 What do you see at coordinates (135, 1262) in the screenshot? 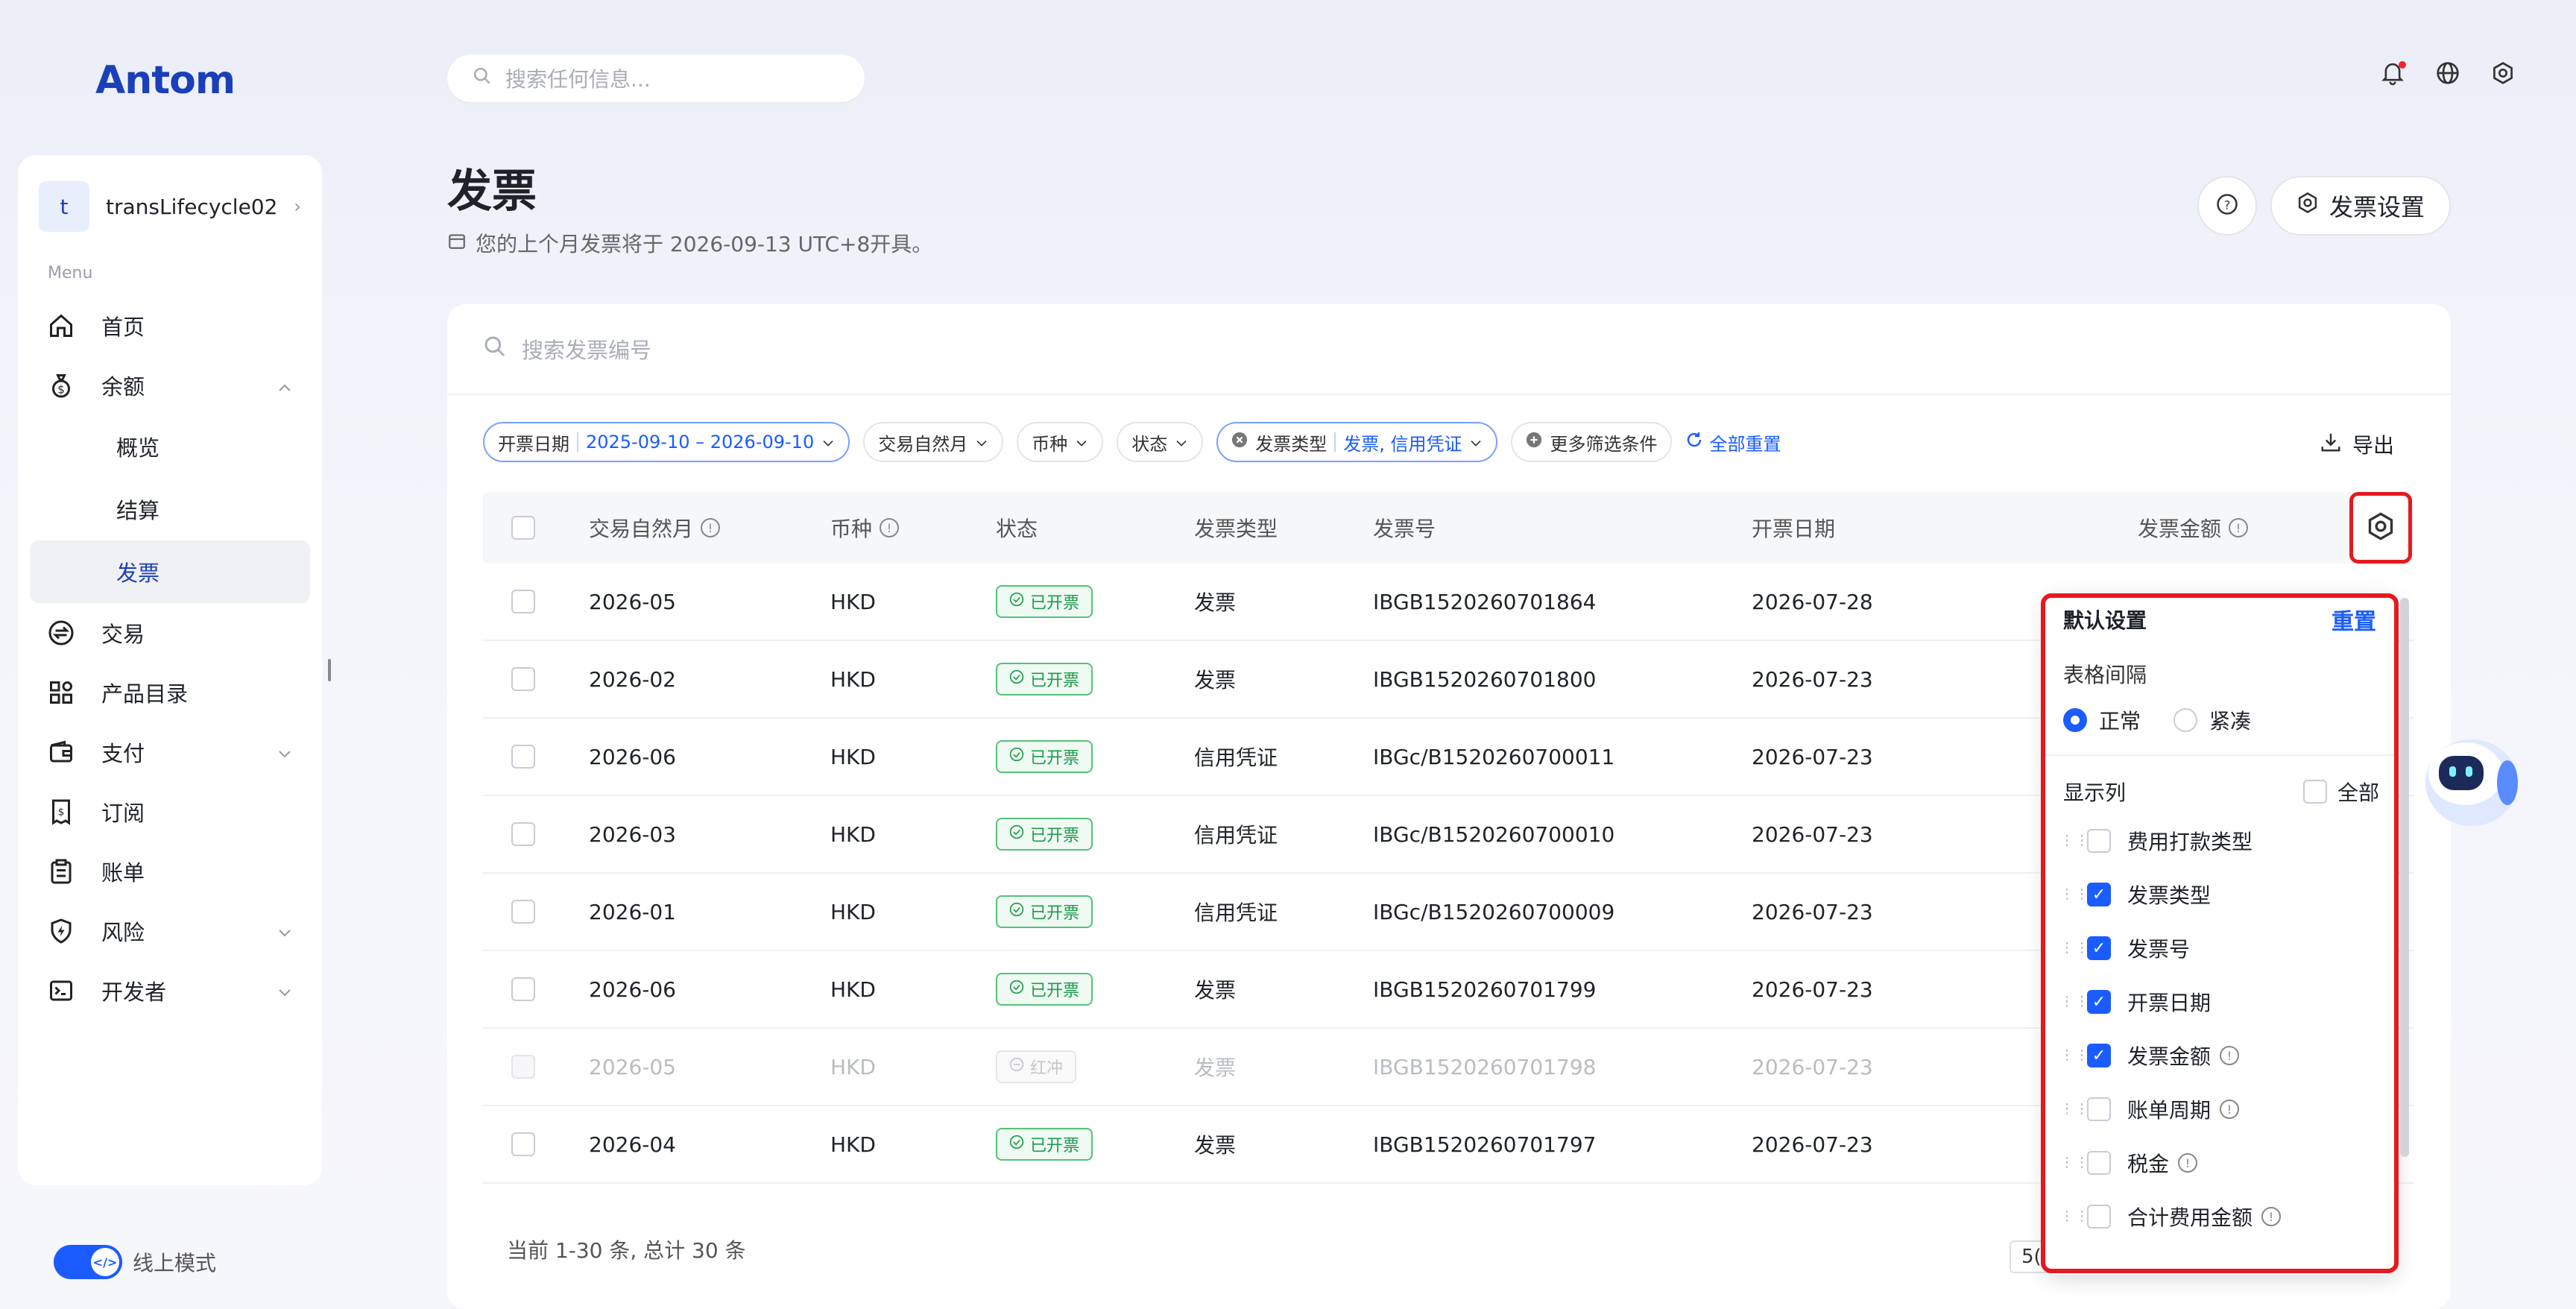
I see `live-mode-toggle: </> 线上模式` at bounding box center [135, 1262].